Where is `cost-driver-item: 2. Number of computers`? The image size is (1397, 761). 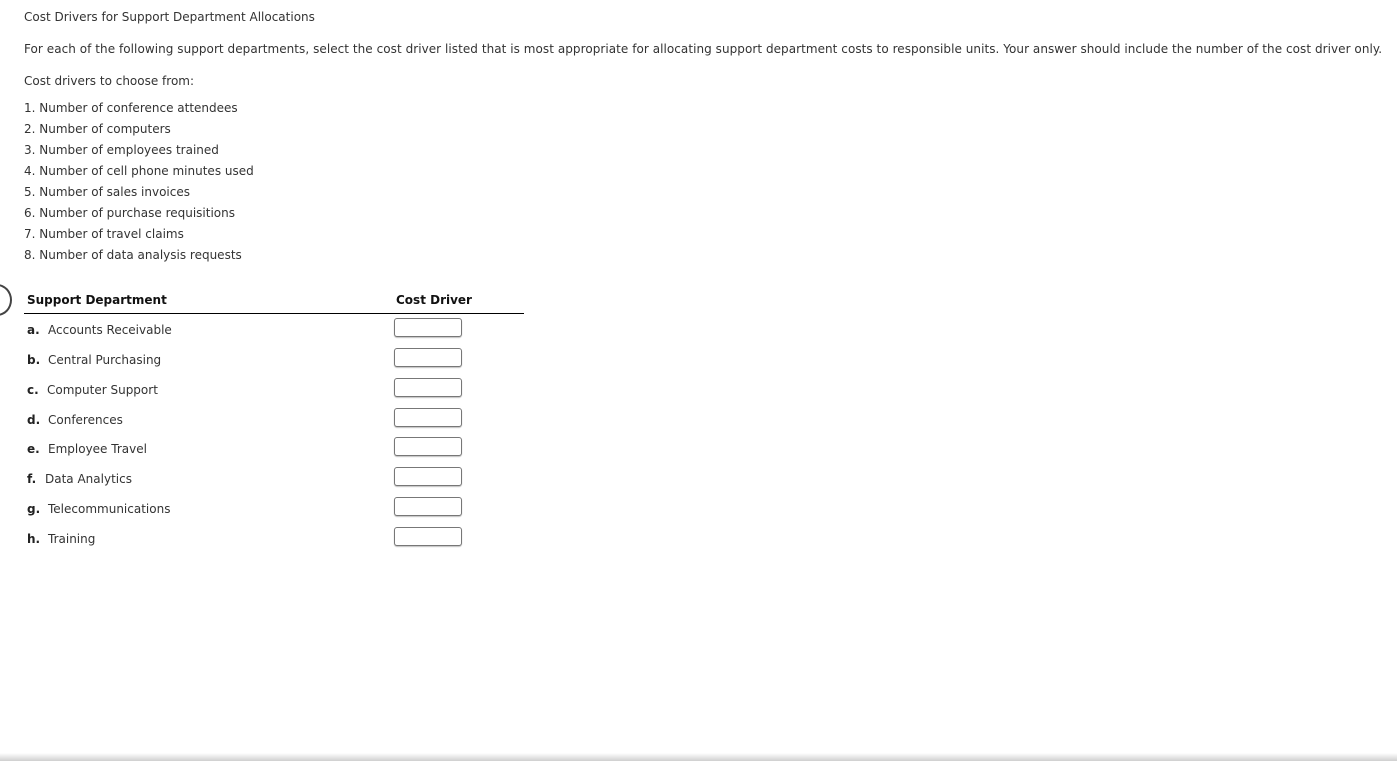 cost-driver-item: 2. Number of computers is located at coordinates (97, 129).